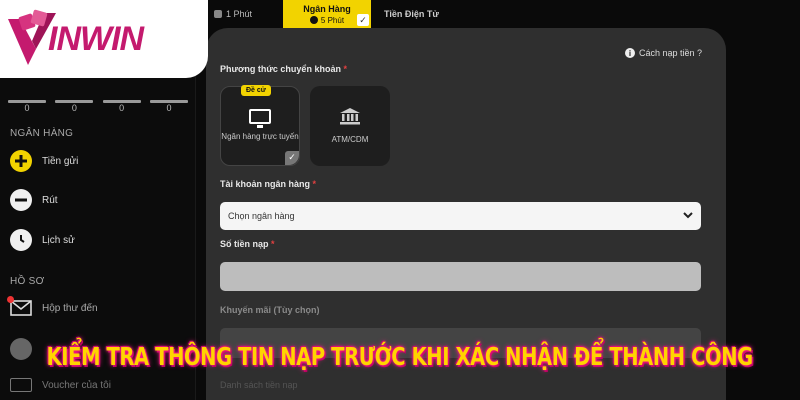  Describe the element at coordinates (688, 216) in the screenshot. I see `chevron-down-icon` at that location.